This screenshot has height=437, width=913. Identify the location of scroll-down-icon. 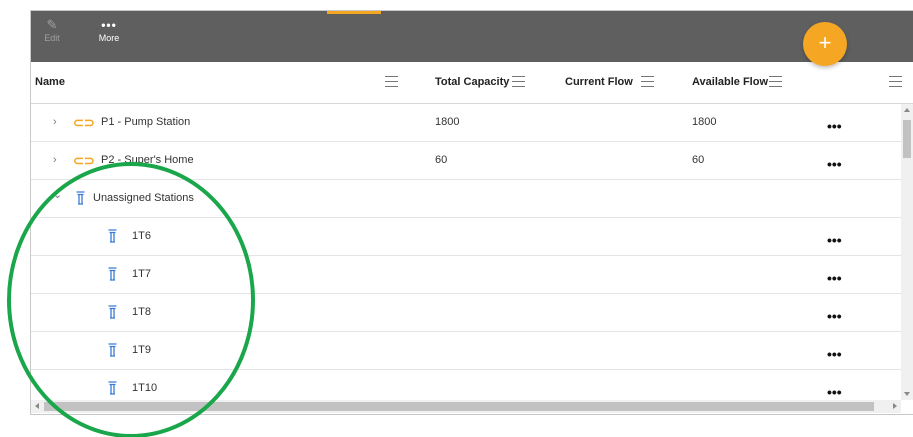
(907, 394).